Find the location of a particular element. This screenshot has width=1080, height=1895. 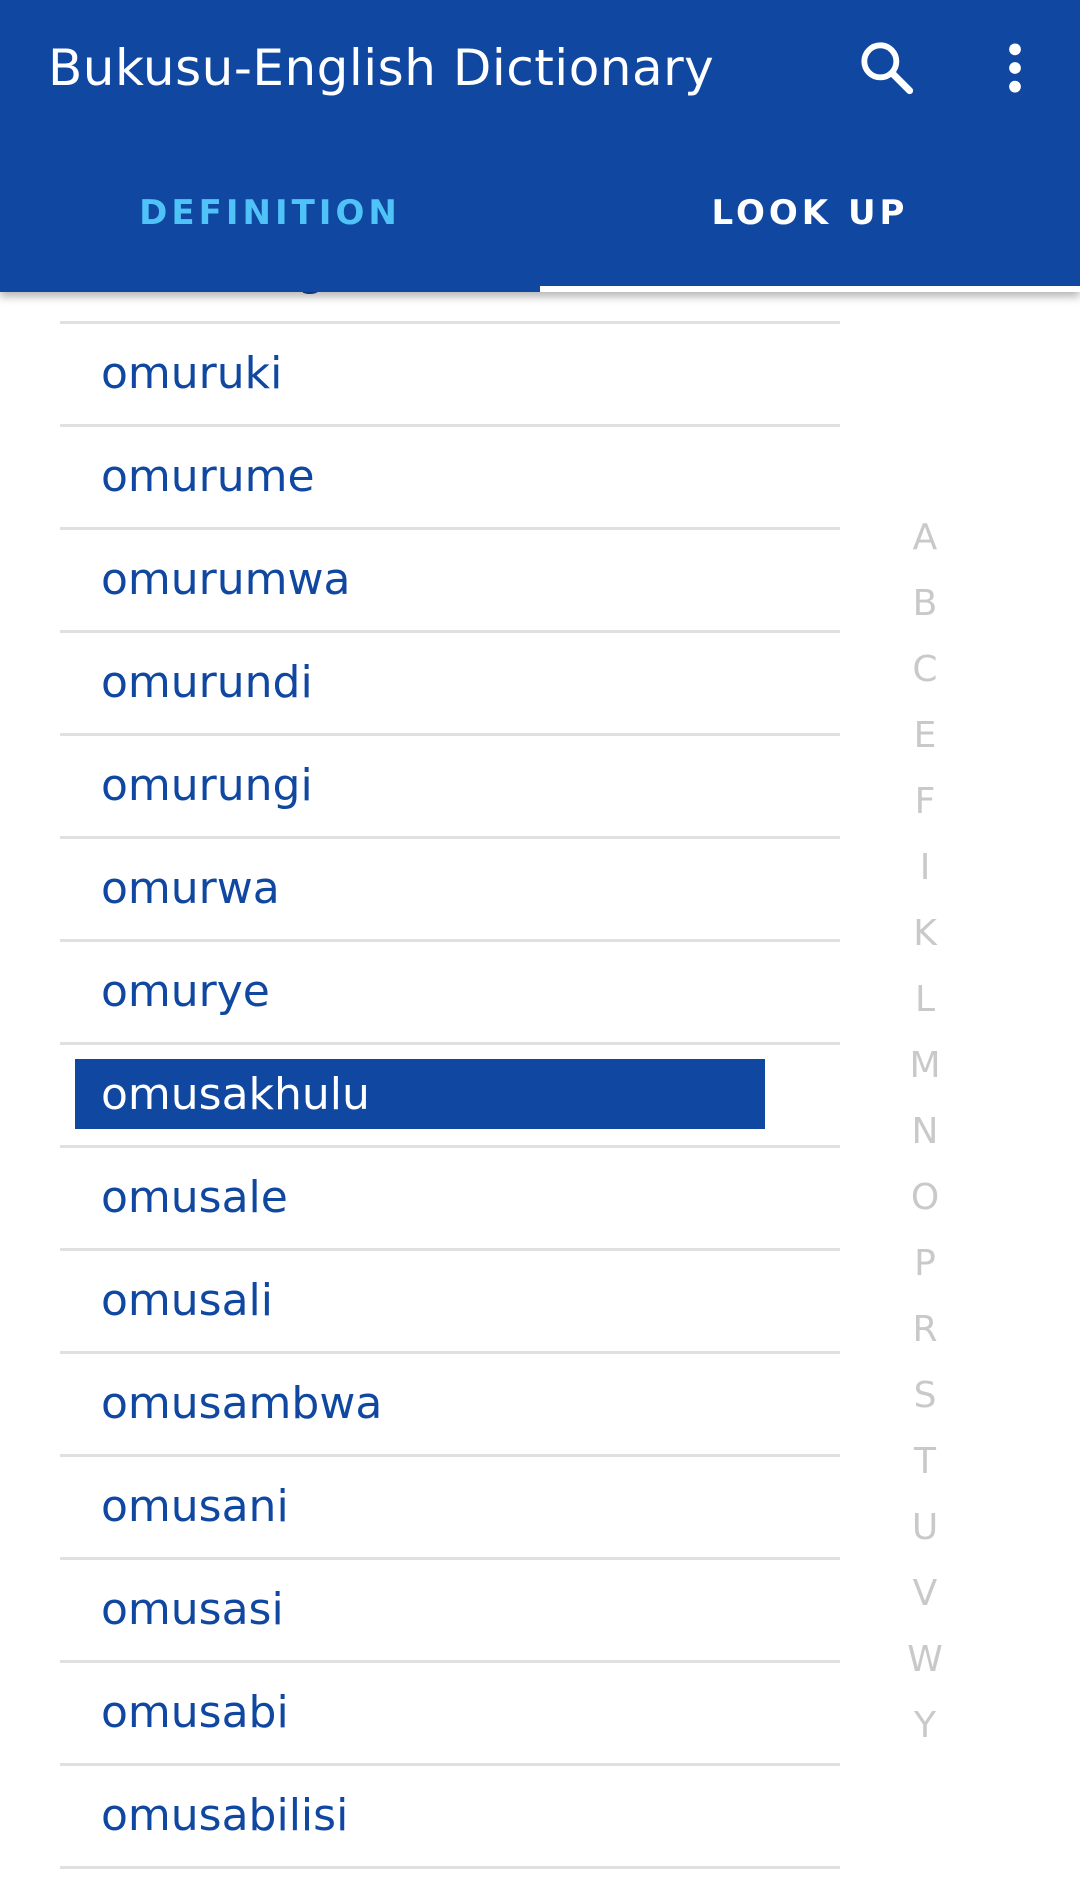

tab-definition: DEFINITION is located at coordinates (270, 225).